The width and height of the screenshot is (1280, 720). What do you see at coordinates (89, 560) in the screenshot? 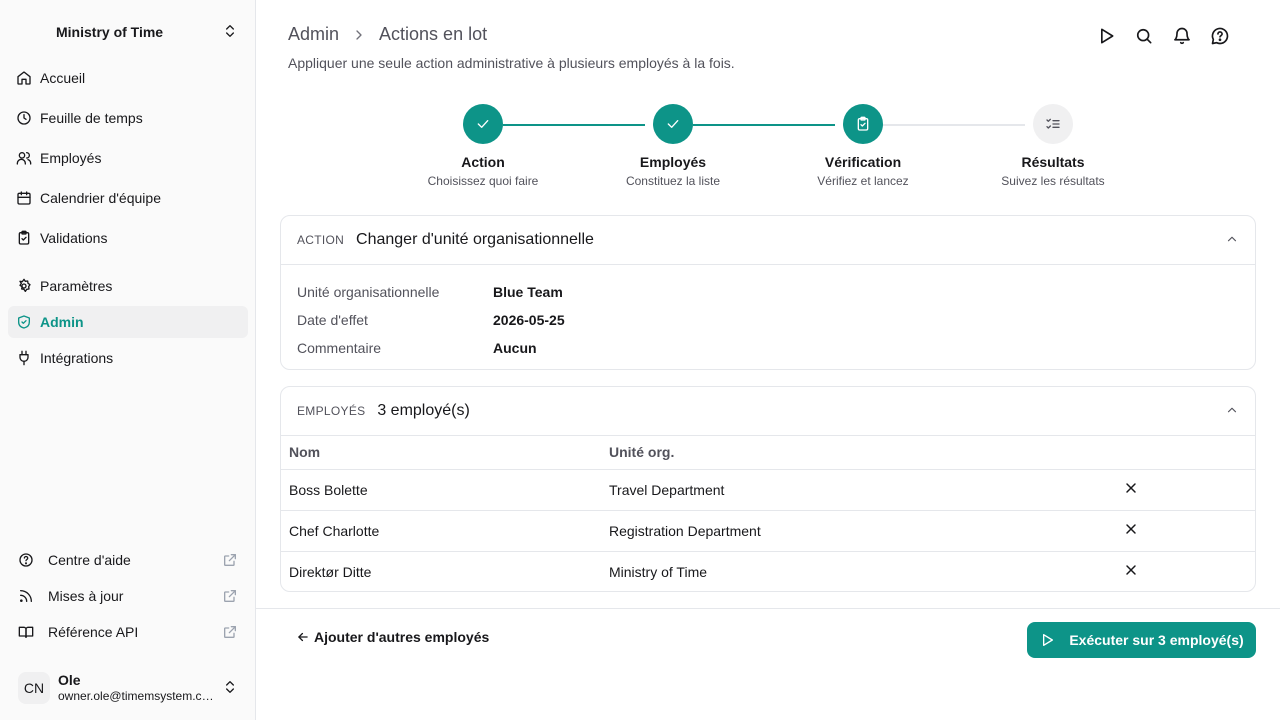
I see `sidebar-link-label: Centre d'aide` at bounding box center [89, 560].